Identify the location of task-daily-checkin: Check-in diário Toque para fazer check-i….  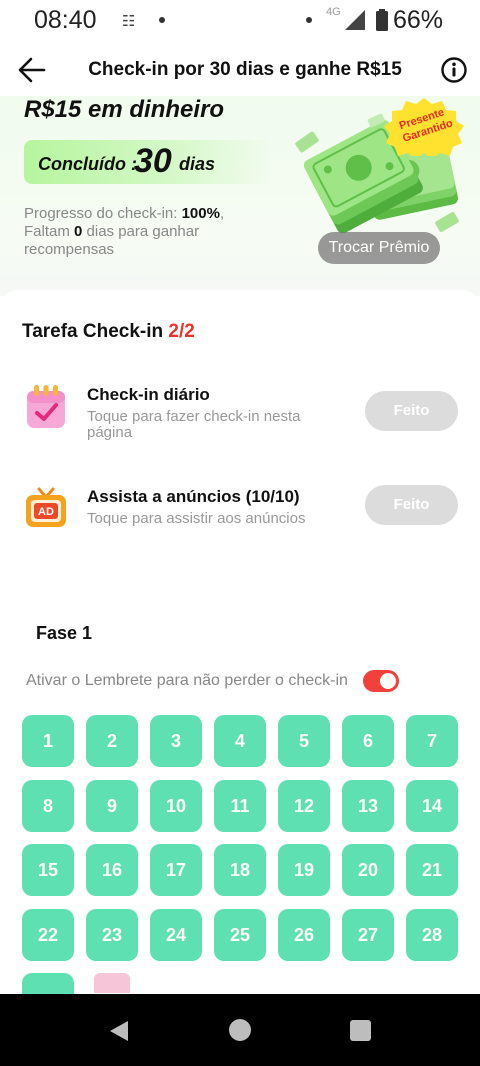
(240, 418).